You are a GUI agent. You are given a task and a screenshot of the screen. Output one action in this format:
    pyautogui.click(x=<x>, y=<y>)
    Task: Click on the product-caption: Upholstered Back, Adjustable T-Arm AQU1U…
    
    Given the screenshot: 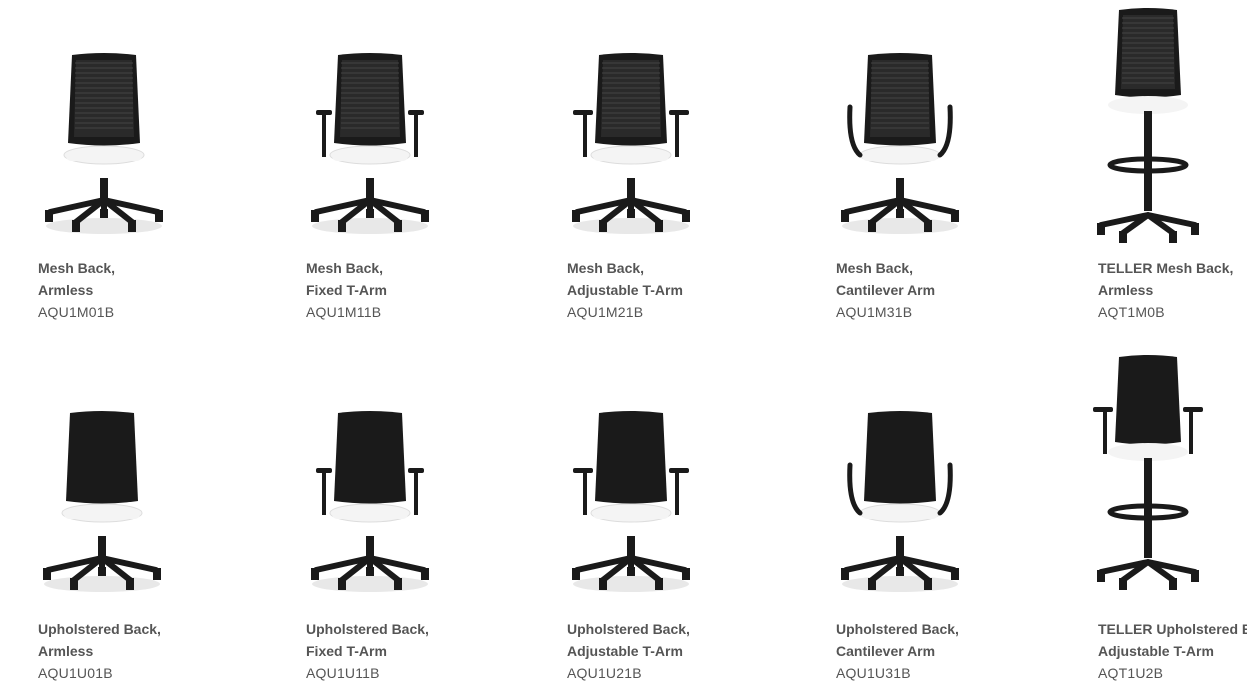 What is the action you would take?
    pyautogui.click(x=628, y=651)
    